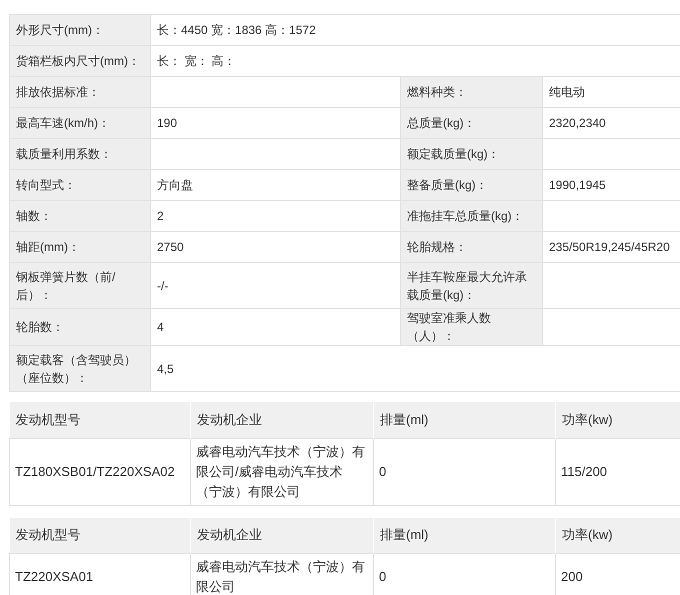 This screenshot has width=680, height=595. Describe the element at coordinates (54, 577) in the screenshot. I see `table-cell-text: TZ220XSA01` at that location.